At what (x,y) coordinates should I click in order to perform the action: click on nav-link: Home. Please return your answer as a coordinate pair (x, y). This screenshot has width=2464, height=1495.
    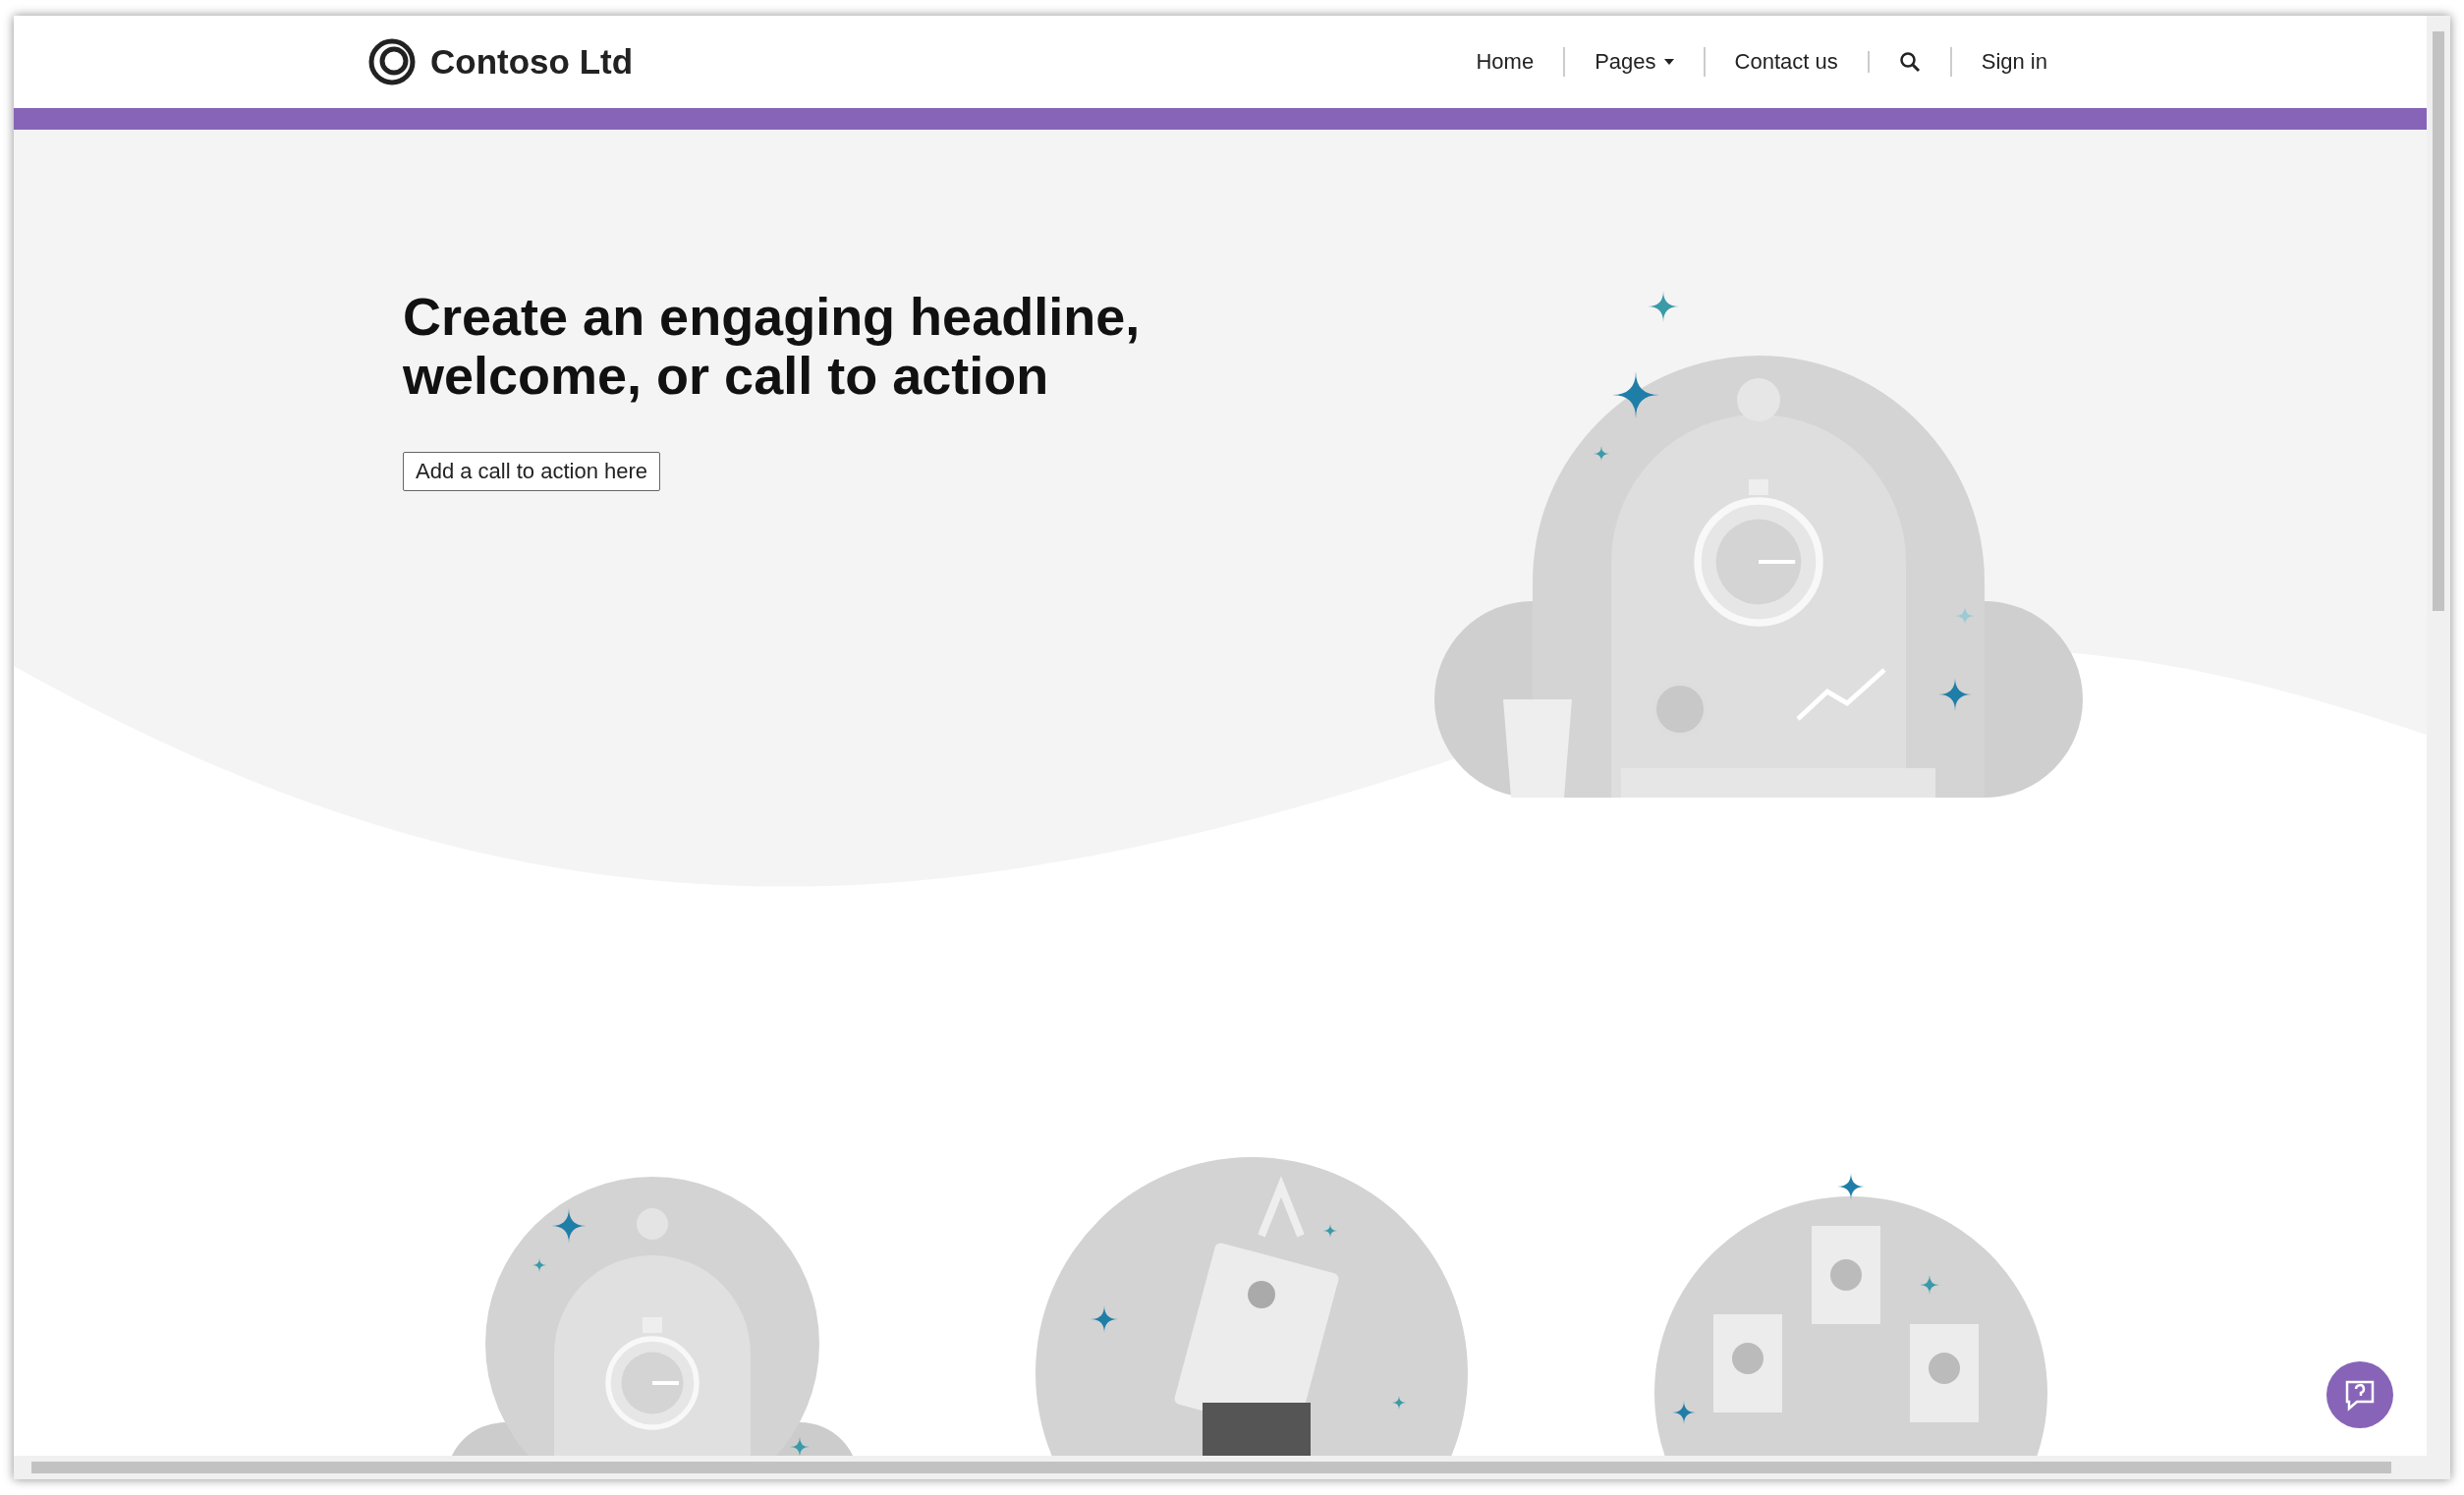
    Looking at the image, I should click on (1505, 62).